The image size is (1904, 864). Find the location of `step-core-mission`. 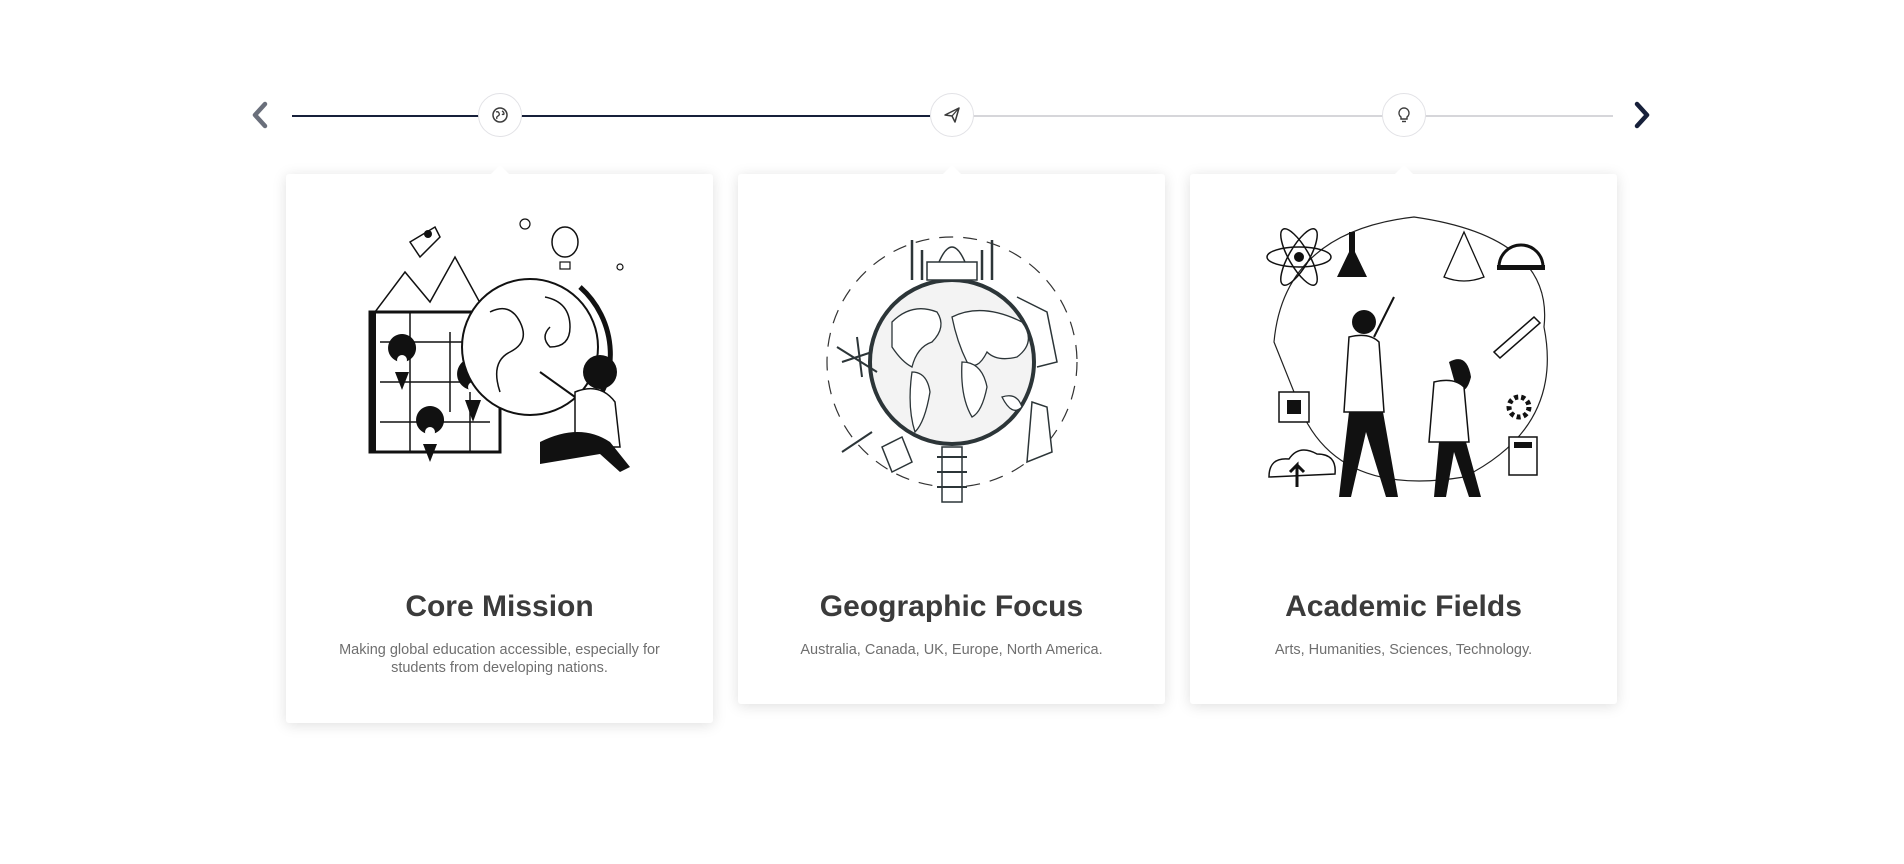

step-core-mission is located at coordinates (500, 115).